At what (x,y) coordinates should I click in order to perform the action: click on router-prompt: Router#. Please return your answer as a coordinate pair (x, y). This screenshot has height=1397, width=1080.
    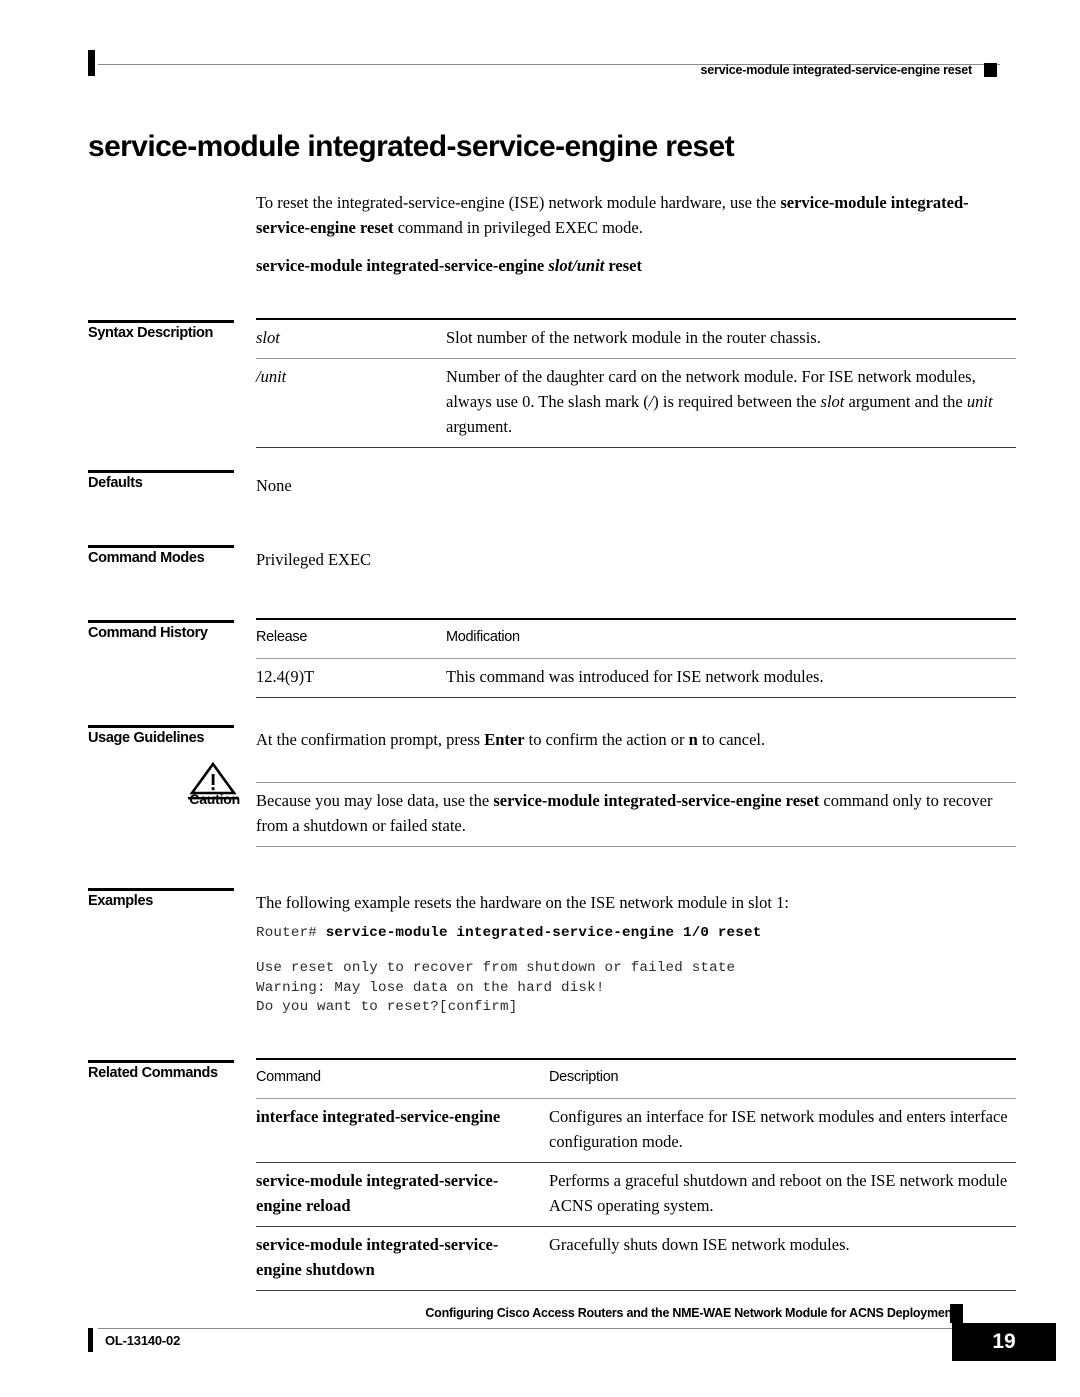
    Looking at the image, I should click on (291, 933).